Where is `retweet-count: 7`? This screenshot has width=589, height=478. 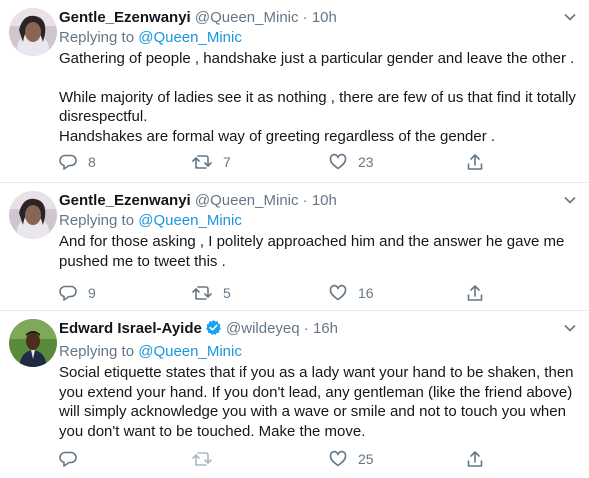 retweet-count: 7 is located at coordinates (227, 162).